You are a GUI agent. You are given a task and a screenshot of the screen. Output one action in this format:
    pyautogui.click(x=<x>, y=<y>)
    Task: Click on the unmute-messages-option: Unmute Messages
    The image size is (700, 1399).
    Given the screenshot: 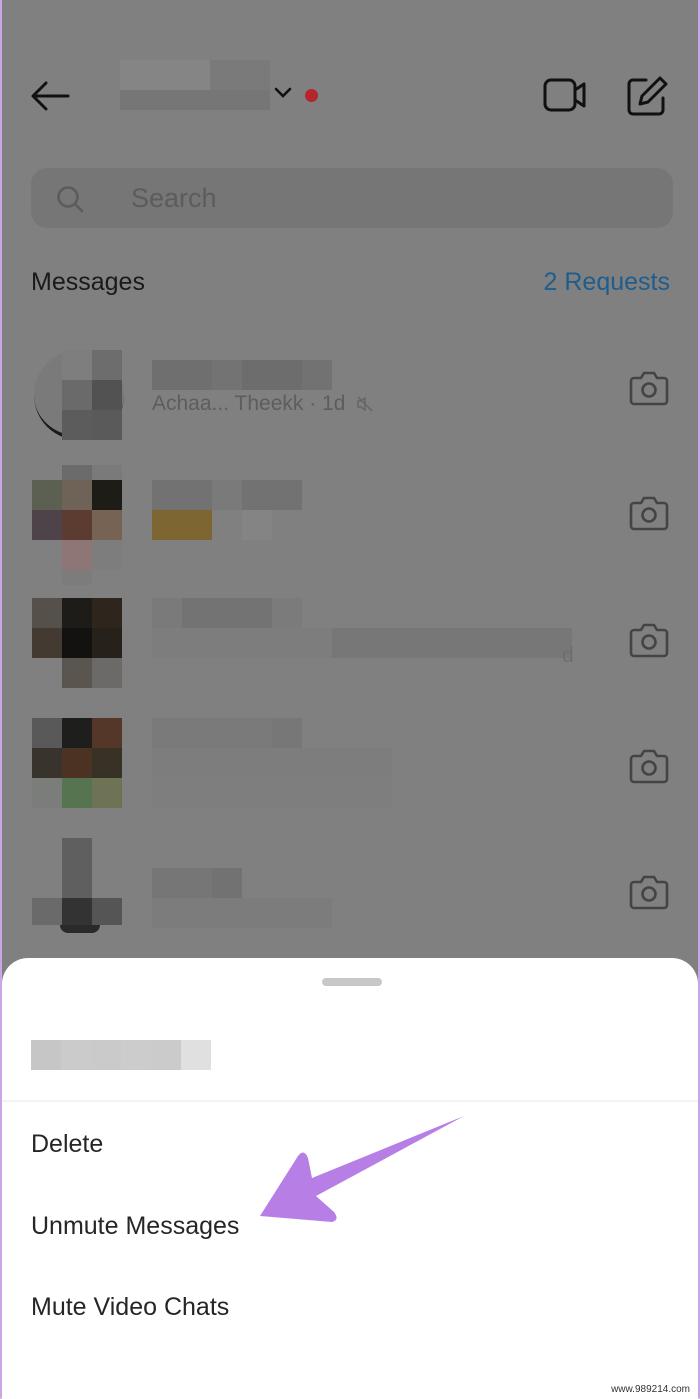 What is the action you would take?
    pyautogui.click(x=135, y=1226)
    